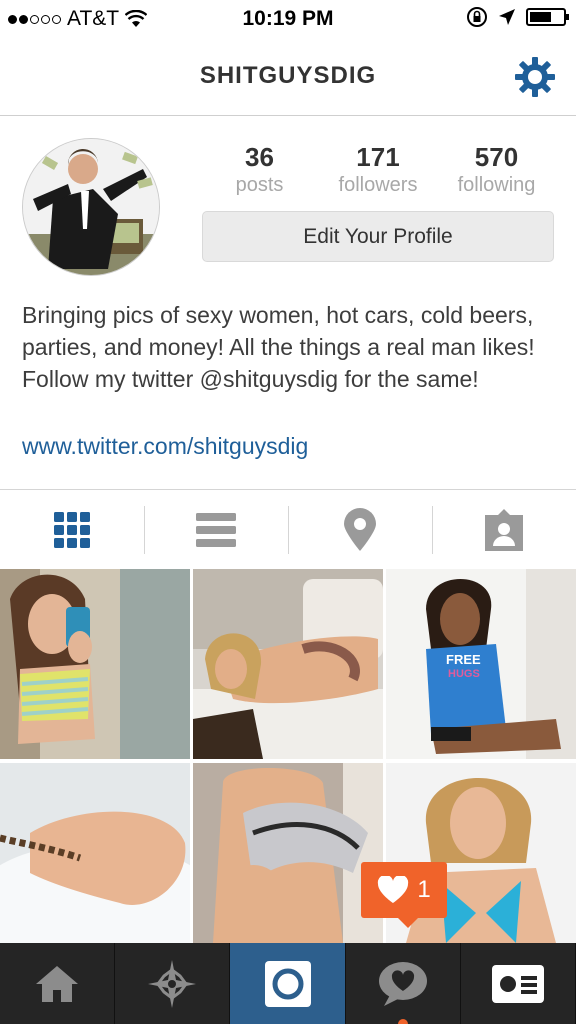 Image resolution: width=576 pixels, height=1024 pixels. I want to click on bottom-tab-bar, so click(288, 983).